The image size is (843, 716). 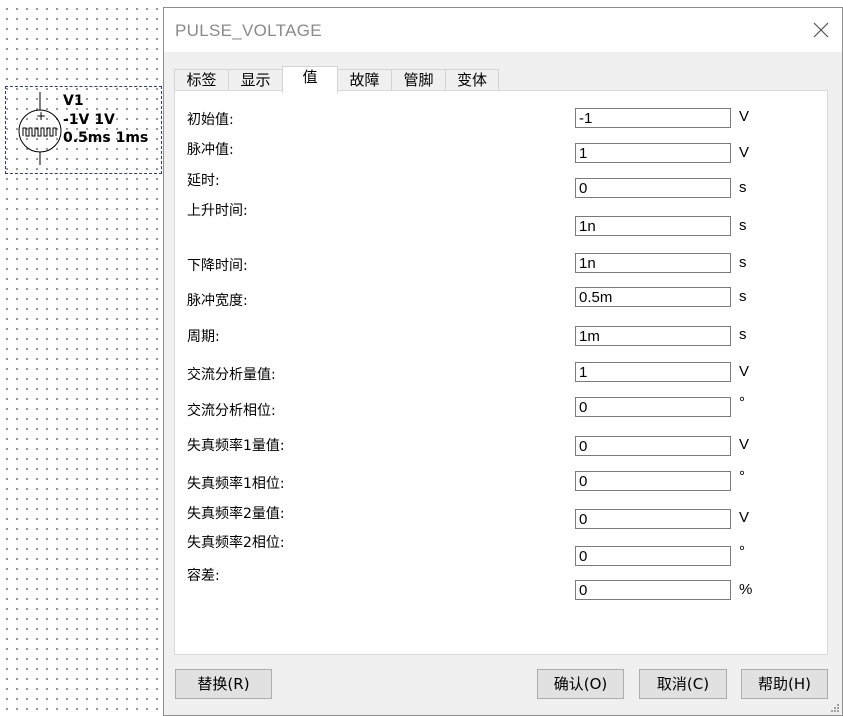 I want to click on param-label-tolerance: 容差:, so click(x=203, y=576).